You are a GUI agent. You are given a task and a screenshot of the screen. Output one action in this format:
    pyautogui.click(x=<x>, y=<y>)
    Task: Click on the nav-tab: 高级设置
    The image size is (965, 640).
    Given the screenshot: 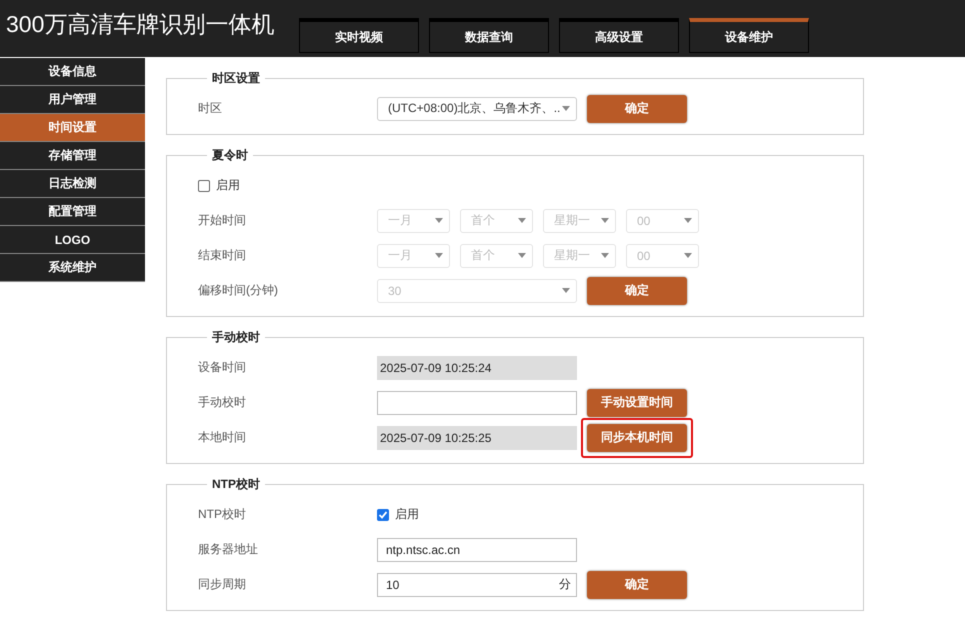 What is the action you would take?
    pyautogui.click(x=619, y=35)
    